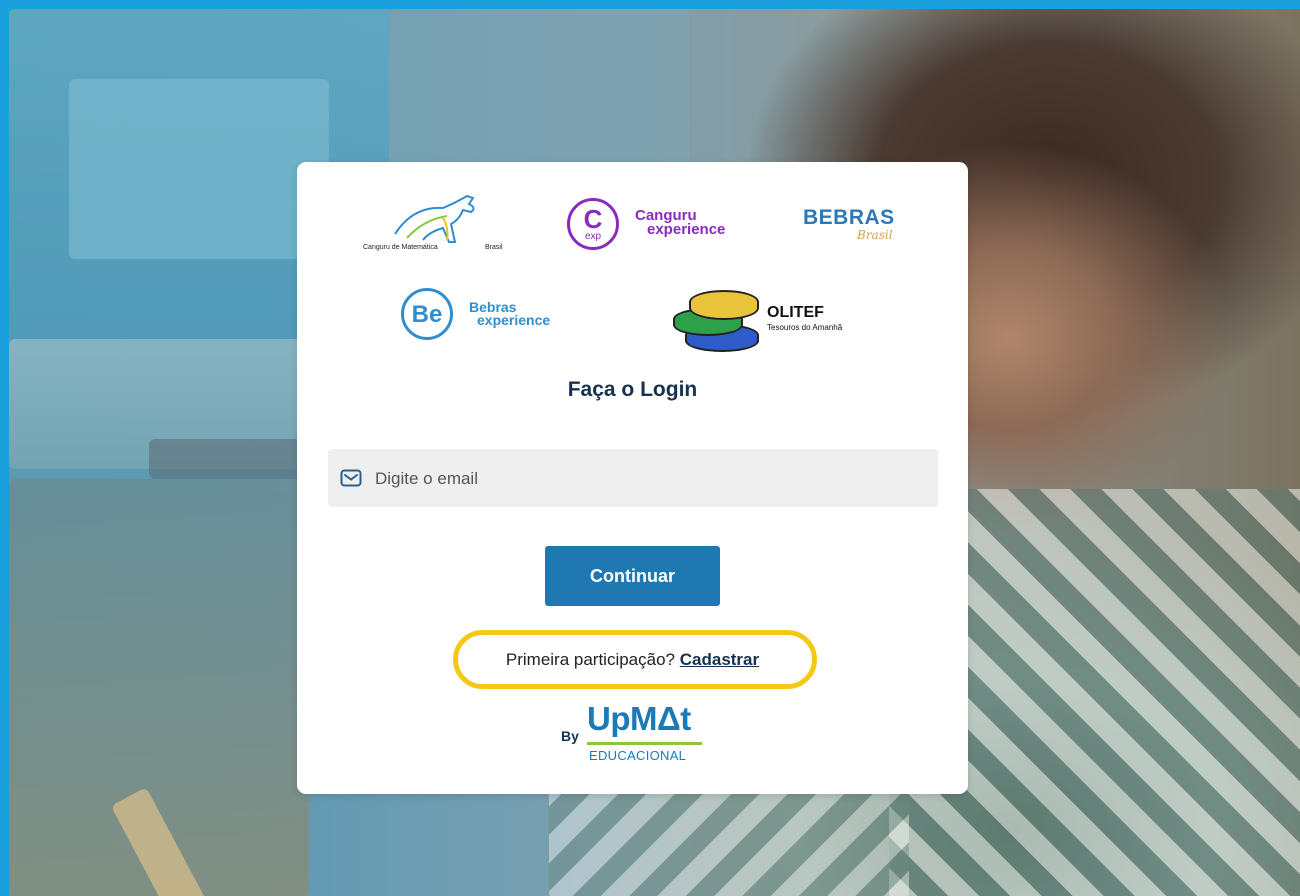 The width and height of the screenshot is (1300, 896). I want to click on olitef-line1: OLITEF, so click(795, 312).